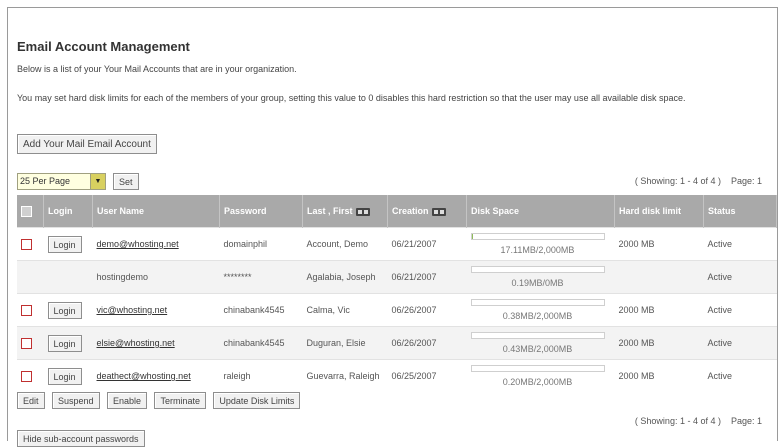 The height and width of the screenshot is (448, 782). What do you see at coordinates (156, 277) in the screenshot?
I see `row-user: hostingdemo` at bounding box center [156, 277].